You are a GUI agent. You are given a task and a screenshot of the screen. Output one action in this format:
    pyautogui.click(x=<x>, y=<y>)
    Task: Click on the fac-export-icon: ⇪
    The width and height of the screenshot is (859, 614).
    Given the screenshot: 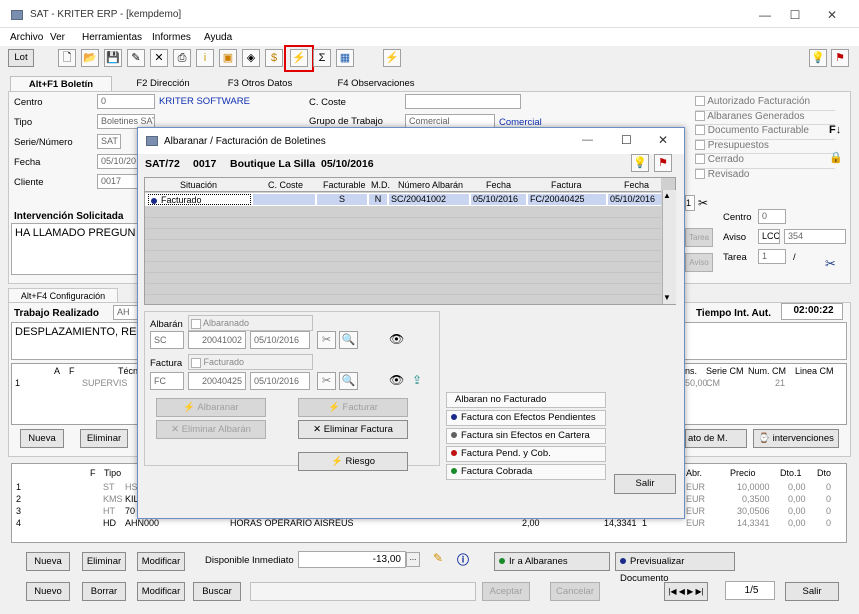 What is the action you would take?
    pyautogui.click(x=417, y=380)
    